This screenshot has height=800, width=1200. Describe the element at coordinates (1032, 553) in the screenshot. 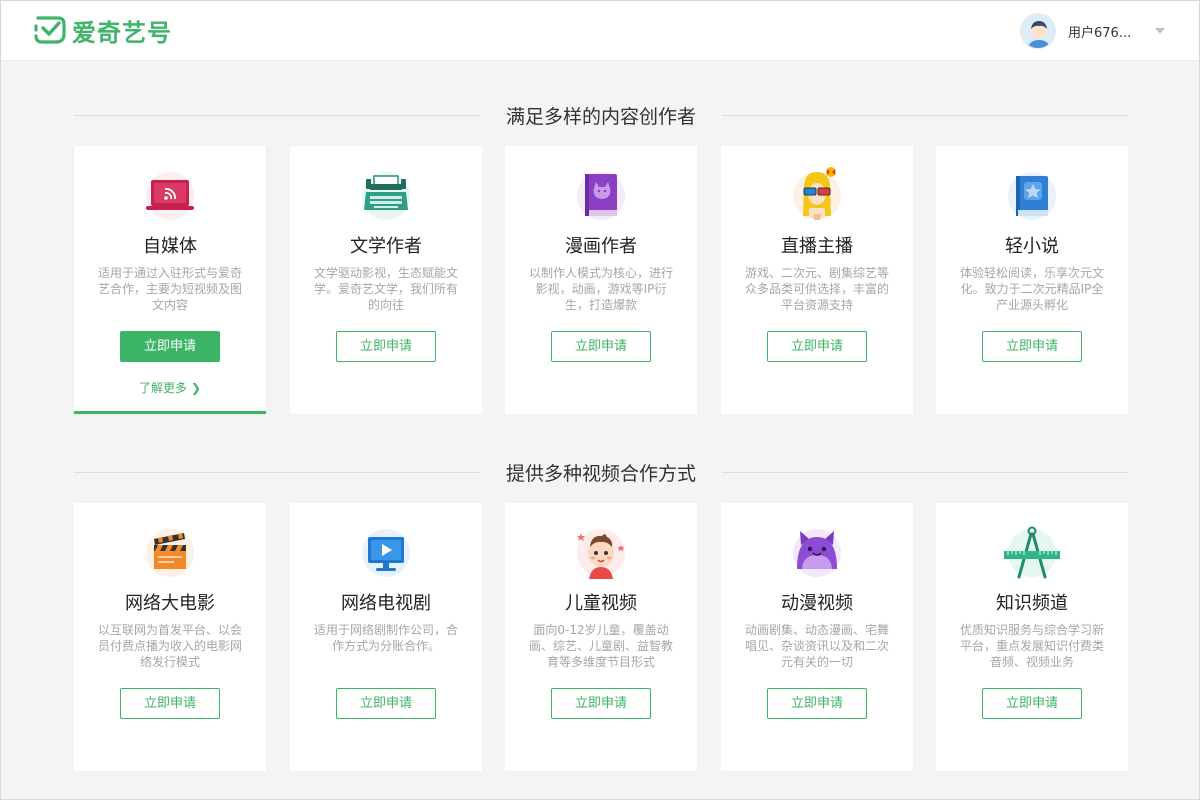

I see `compass-ruler-icon` at that location.